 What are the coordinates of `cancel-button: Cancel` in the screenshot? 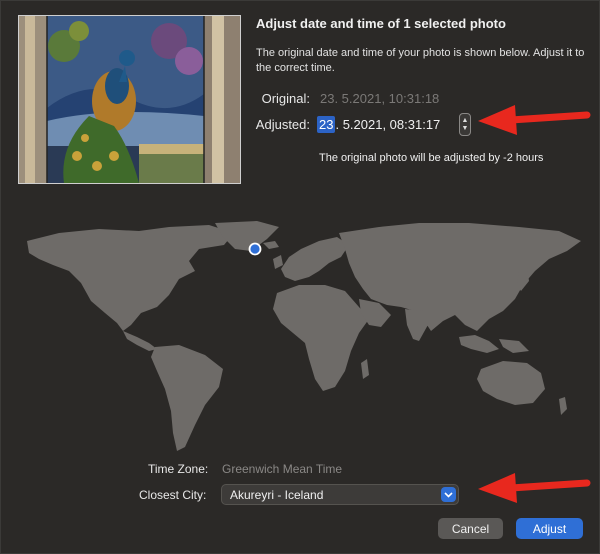 It's located at (470, 528).